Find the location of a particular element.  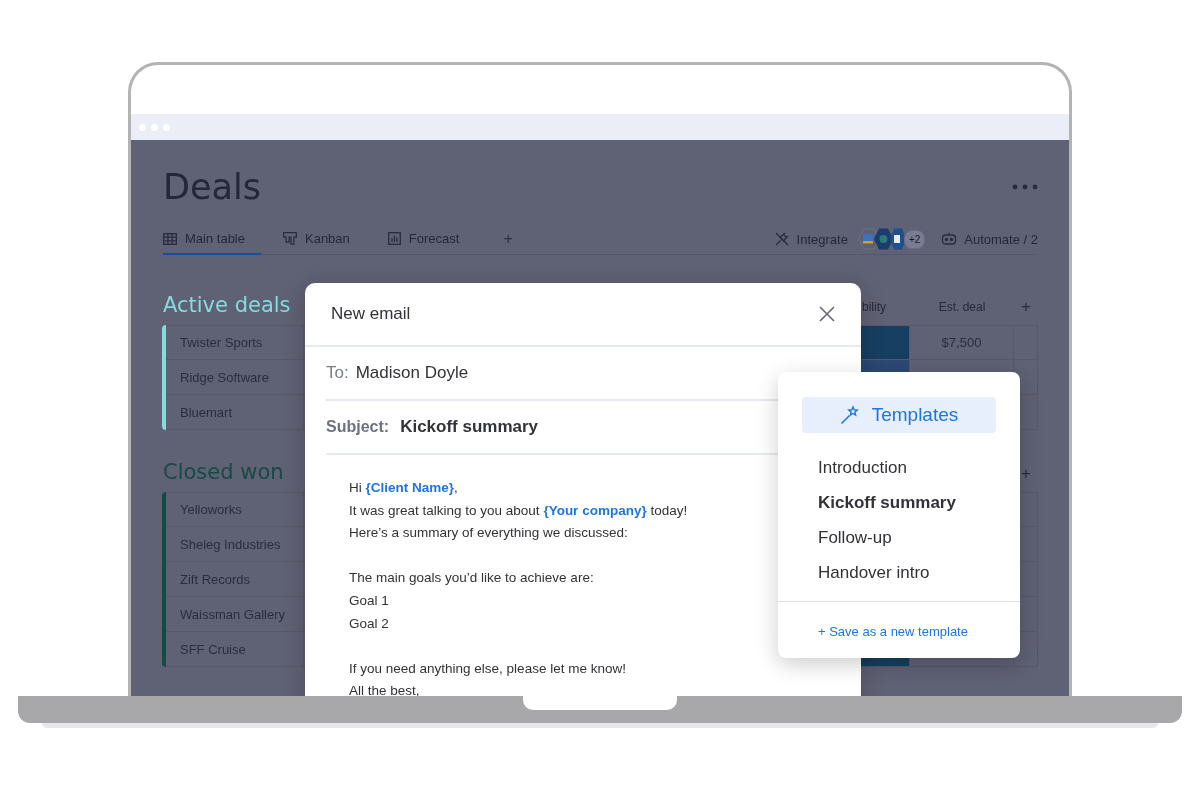

dialog-title: New email is located at coordinates (371, 314).